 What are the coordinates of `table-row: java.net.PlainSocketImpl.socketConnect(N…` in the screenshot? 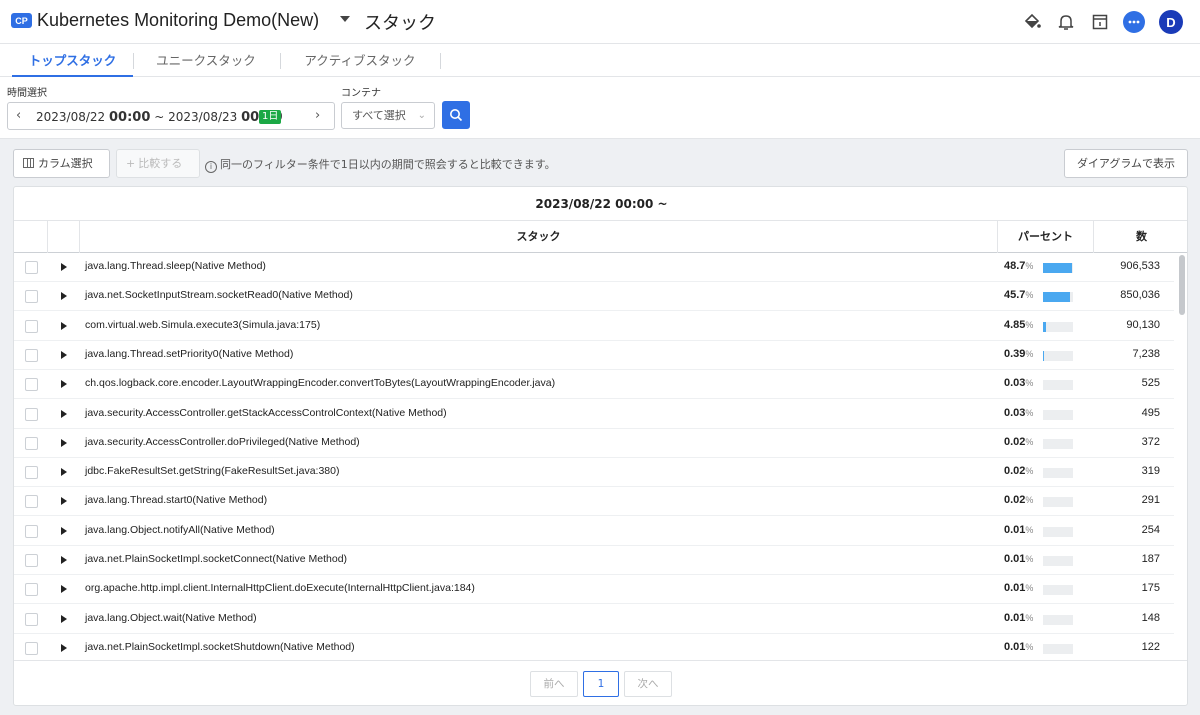 It's located at (594, 560).